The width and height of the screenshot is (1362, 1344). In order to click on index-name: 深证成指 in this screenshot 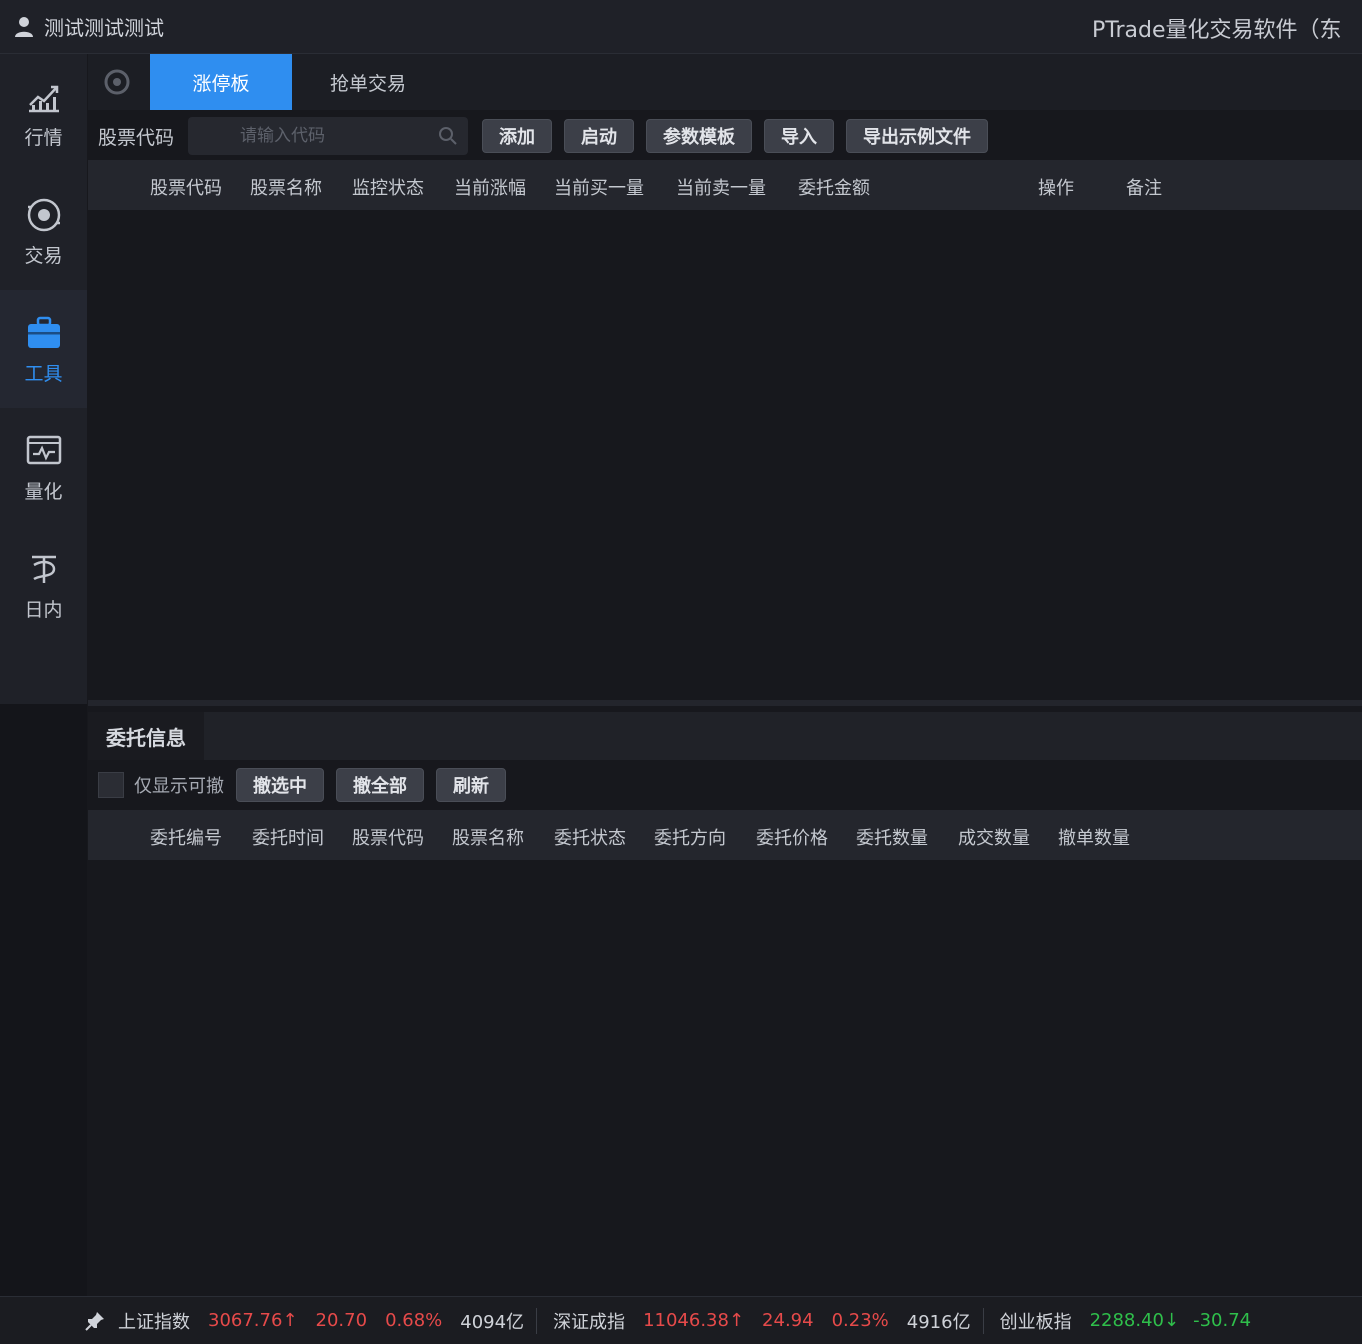, I will do `click(589, 1321)`.